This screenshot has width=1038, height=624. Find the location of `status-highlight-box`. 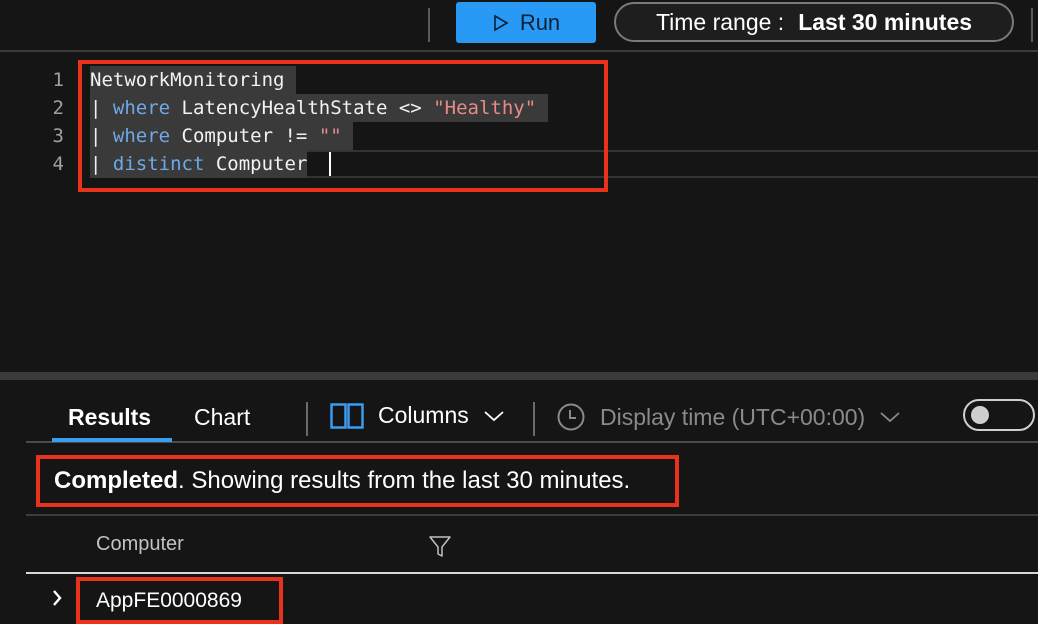

status-highlight-box is located at coordinates (357, 481).